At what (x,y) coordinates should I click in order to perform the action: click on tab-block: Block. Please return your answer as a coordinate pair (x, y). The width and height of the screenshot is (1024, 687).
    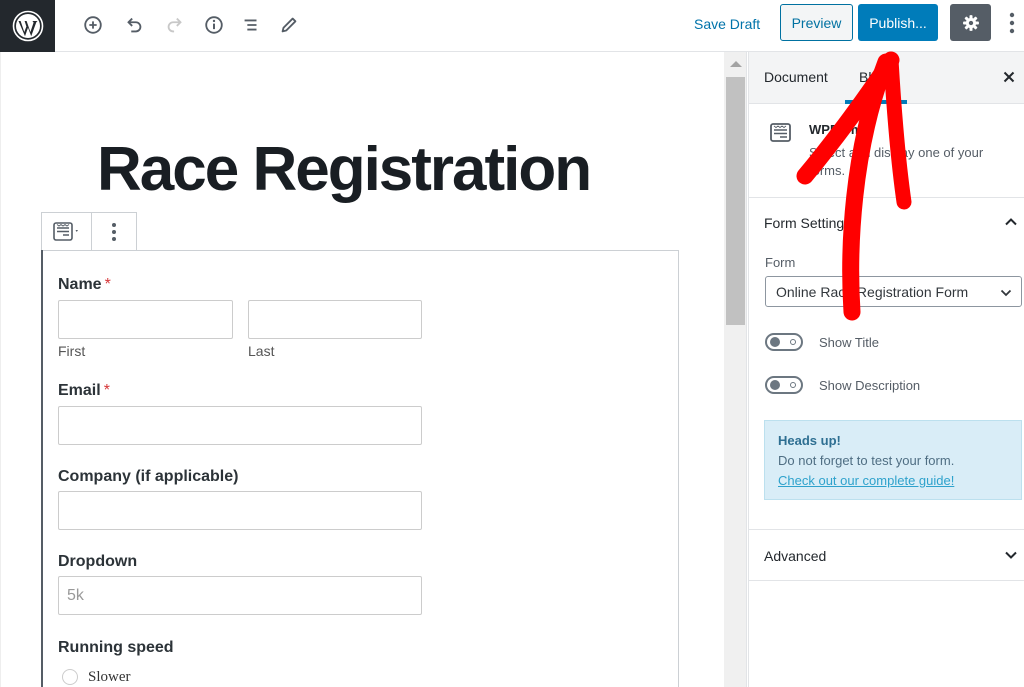
    Looking at the image, I should click on (876, 77).